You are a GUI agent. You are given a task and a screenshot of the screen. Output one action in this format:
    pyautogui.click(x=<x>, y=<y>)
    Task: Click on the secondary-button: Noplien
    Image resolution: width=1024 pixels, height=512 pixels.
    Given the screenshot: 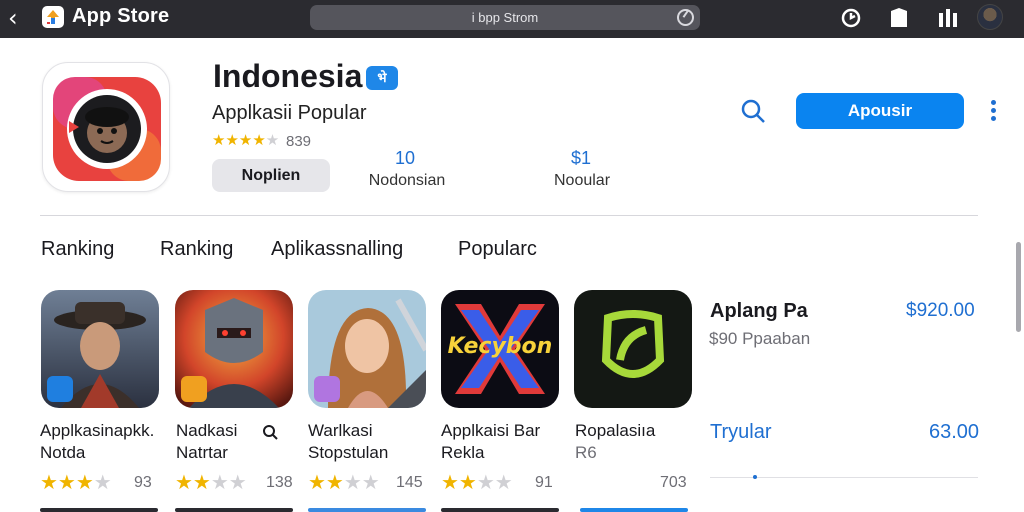 What is the action you would take?
    pyautogui.click(x=271, y=175)
    